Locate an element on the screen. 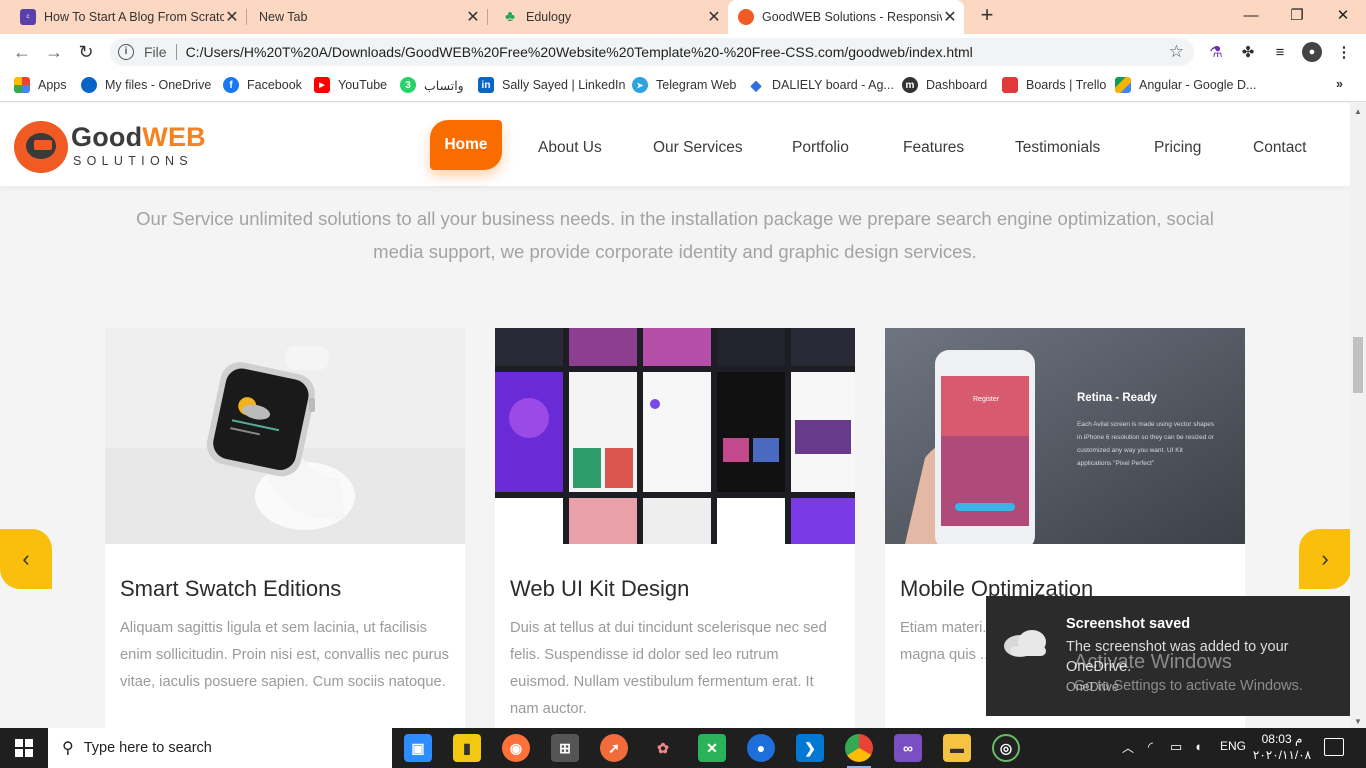 The width and height of the screenshot is (1366, 768). nav-about-us: About Us is located at coordinates (570, 148).